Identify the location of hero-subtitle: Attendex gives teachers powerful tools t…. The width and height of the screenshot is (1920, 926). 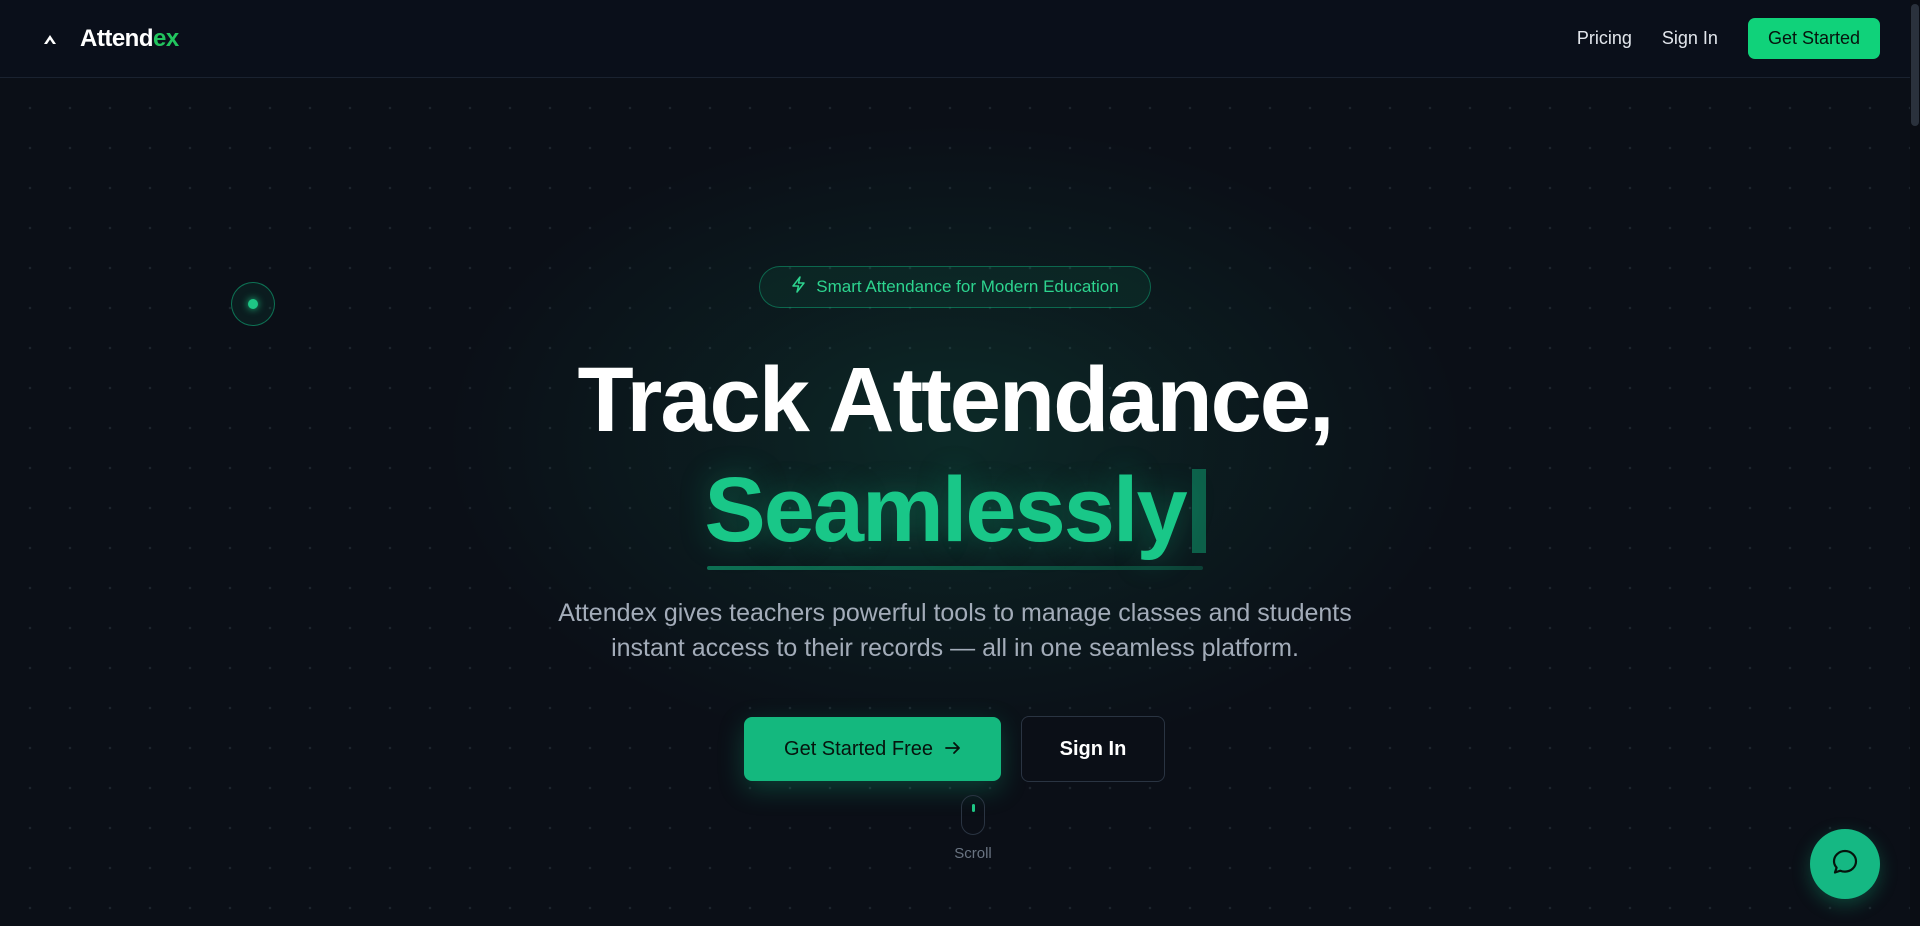
(955, 631).